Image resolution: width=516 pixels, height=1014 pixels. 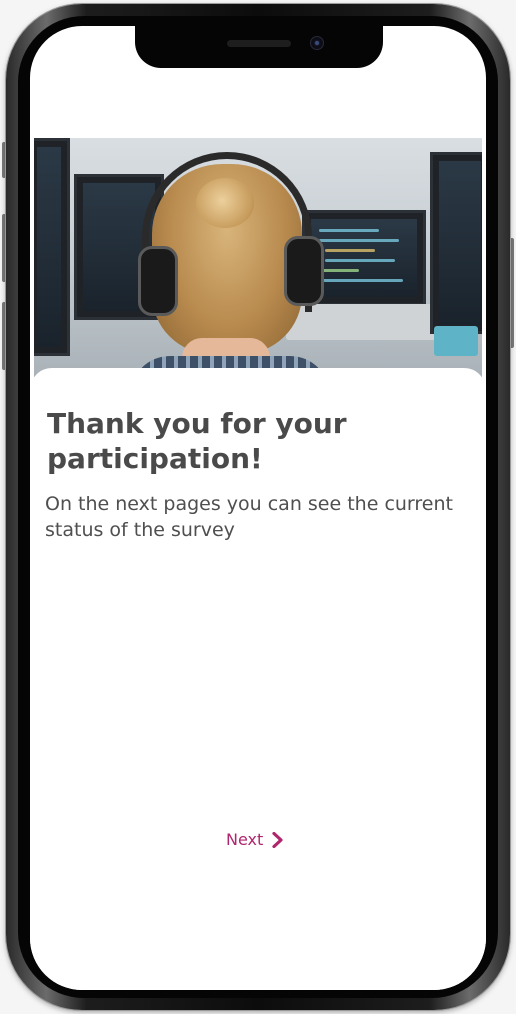 I want to click on speaker-grille, so click(x=259, y=43).